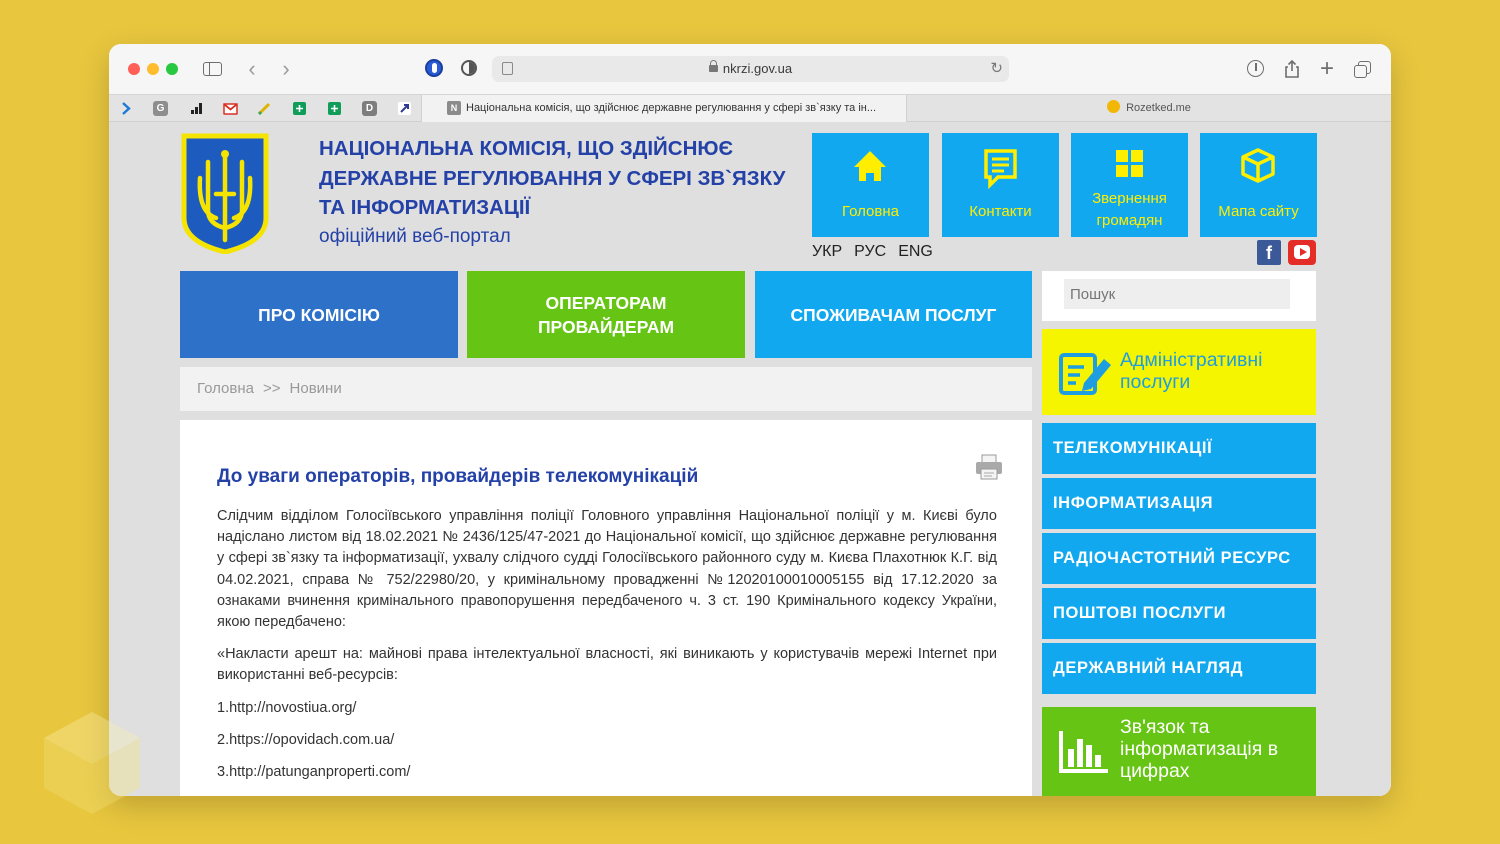 The image size is (1500, 844). Describe the element at coordinates (827, 251) in the screenshot. I see `lang-ukr: УКР` at that location.